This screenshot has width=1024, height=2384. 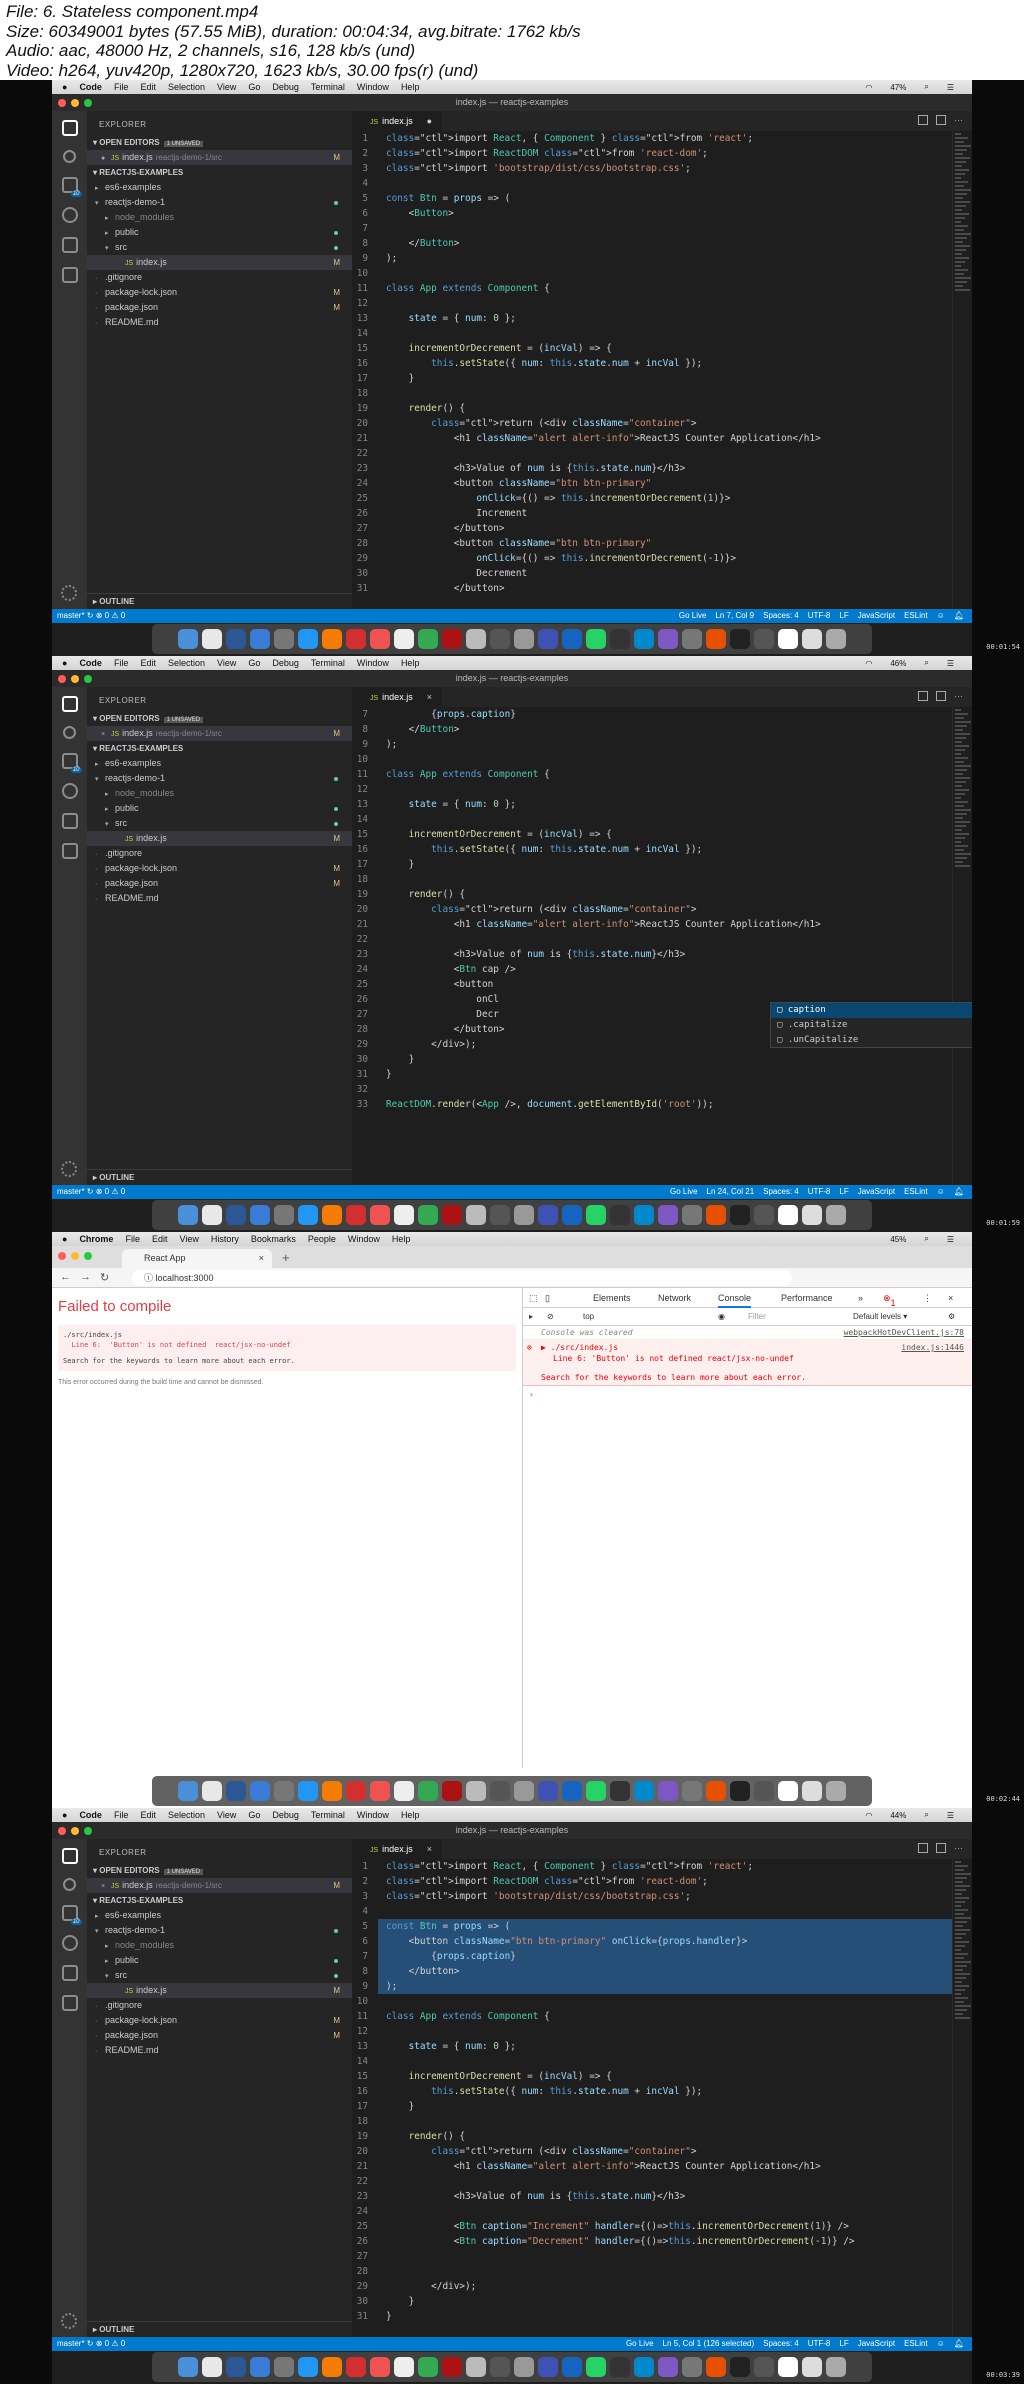 I want to click on code-line: 28, so click(x=652, y=2271).